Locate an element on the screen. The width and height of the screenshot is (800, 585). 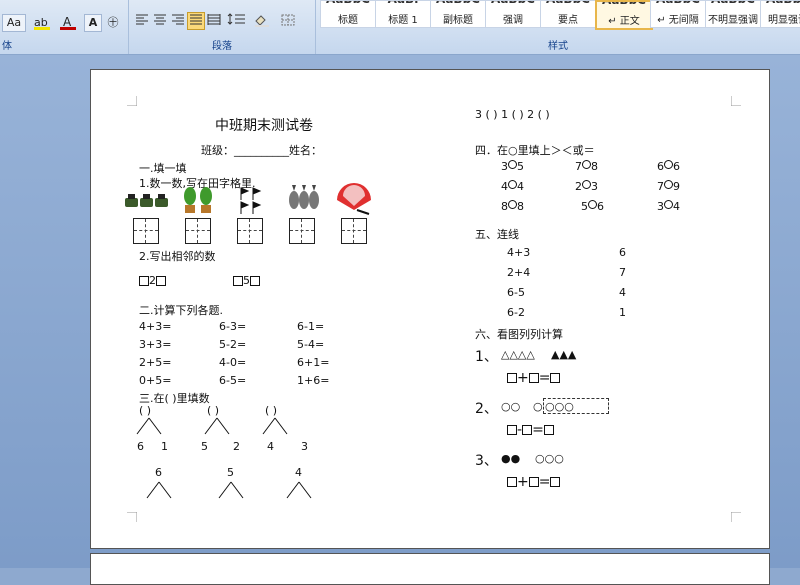
calc-problem: 4-0= is located at coordinates (233, 362).